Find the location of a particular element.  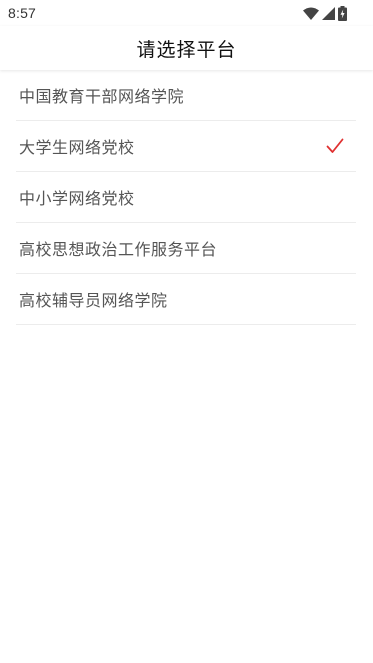

checkmark-icon is located at coordinates (335, 146).